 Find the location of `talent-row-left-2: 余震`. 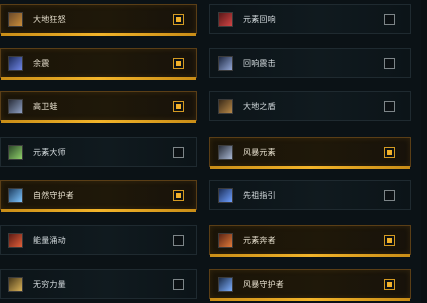

talent-row-left-2: 余震 is located at coordinates (98, 64).